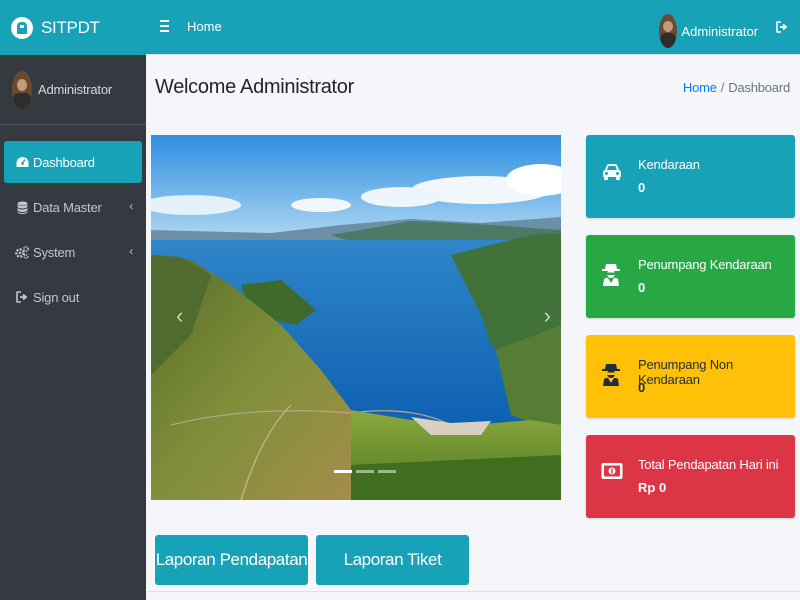  I want to click on breadcrumb: Home / Dashboard, so click(736, 87).